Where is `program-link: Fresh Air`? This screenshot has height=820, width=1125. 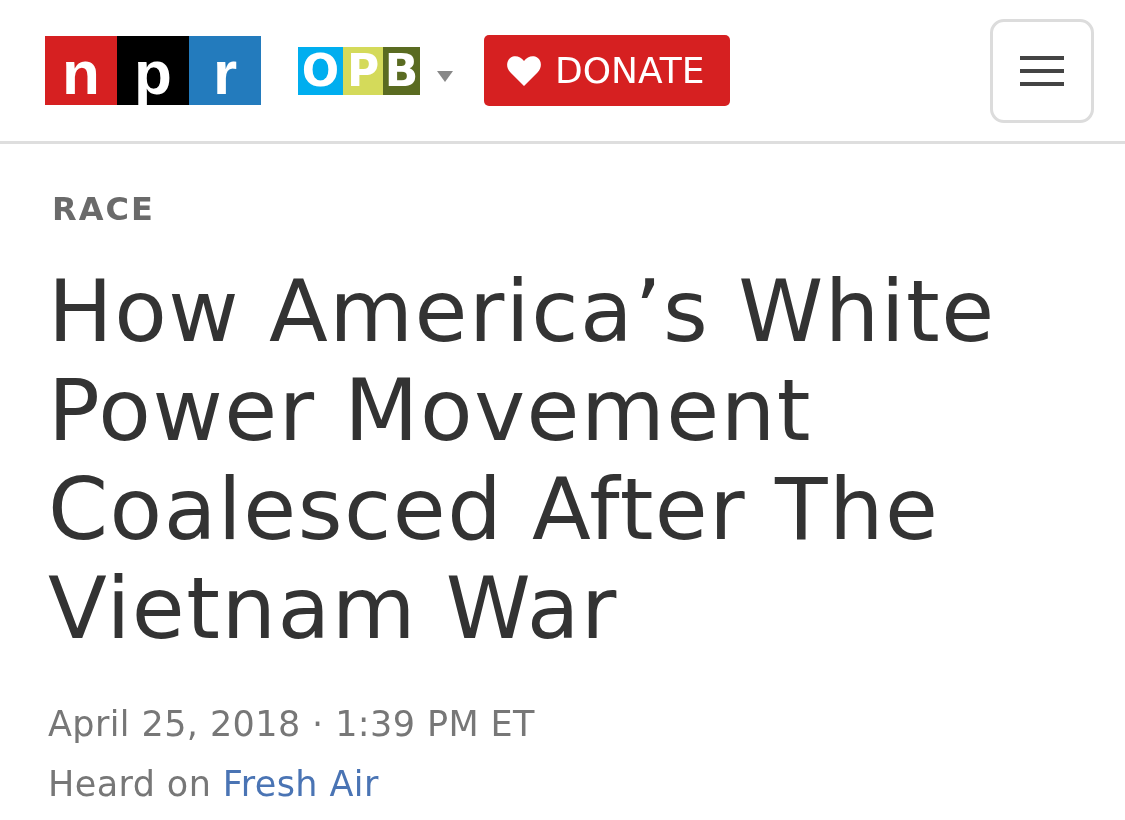 program-link: Fresh Air is located at coordinates (300, 784).